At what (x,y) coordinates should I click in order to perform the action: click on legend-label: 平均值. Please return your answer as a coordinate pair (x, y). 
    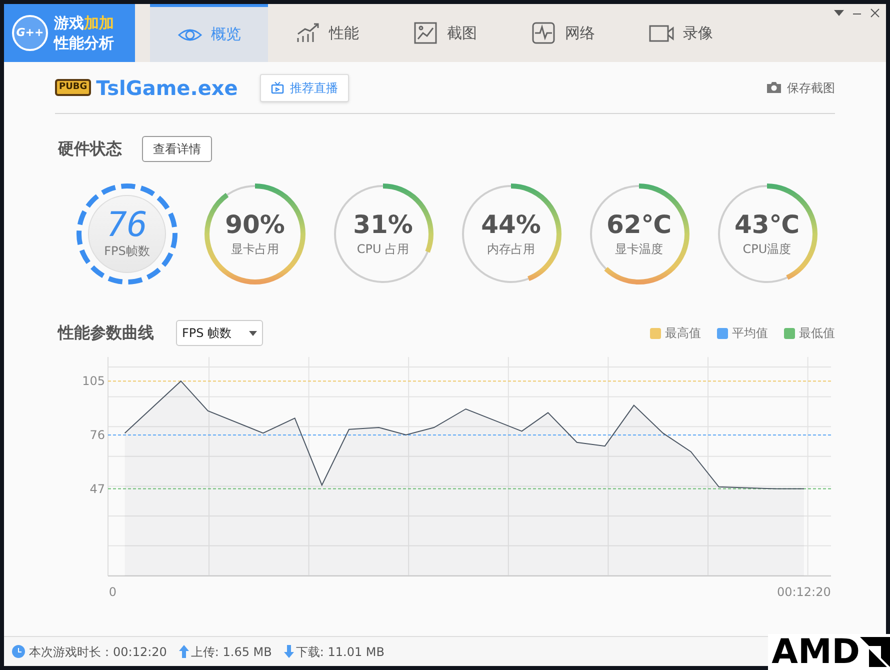
    Looking at the image, I should click on (750, 333).